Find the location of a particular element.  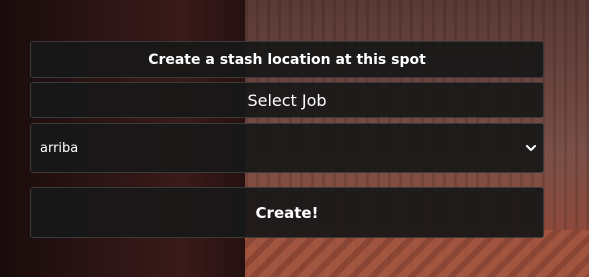

panel-title: Create a stash location at this spot is located at coordinates (287, 59).